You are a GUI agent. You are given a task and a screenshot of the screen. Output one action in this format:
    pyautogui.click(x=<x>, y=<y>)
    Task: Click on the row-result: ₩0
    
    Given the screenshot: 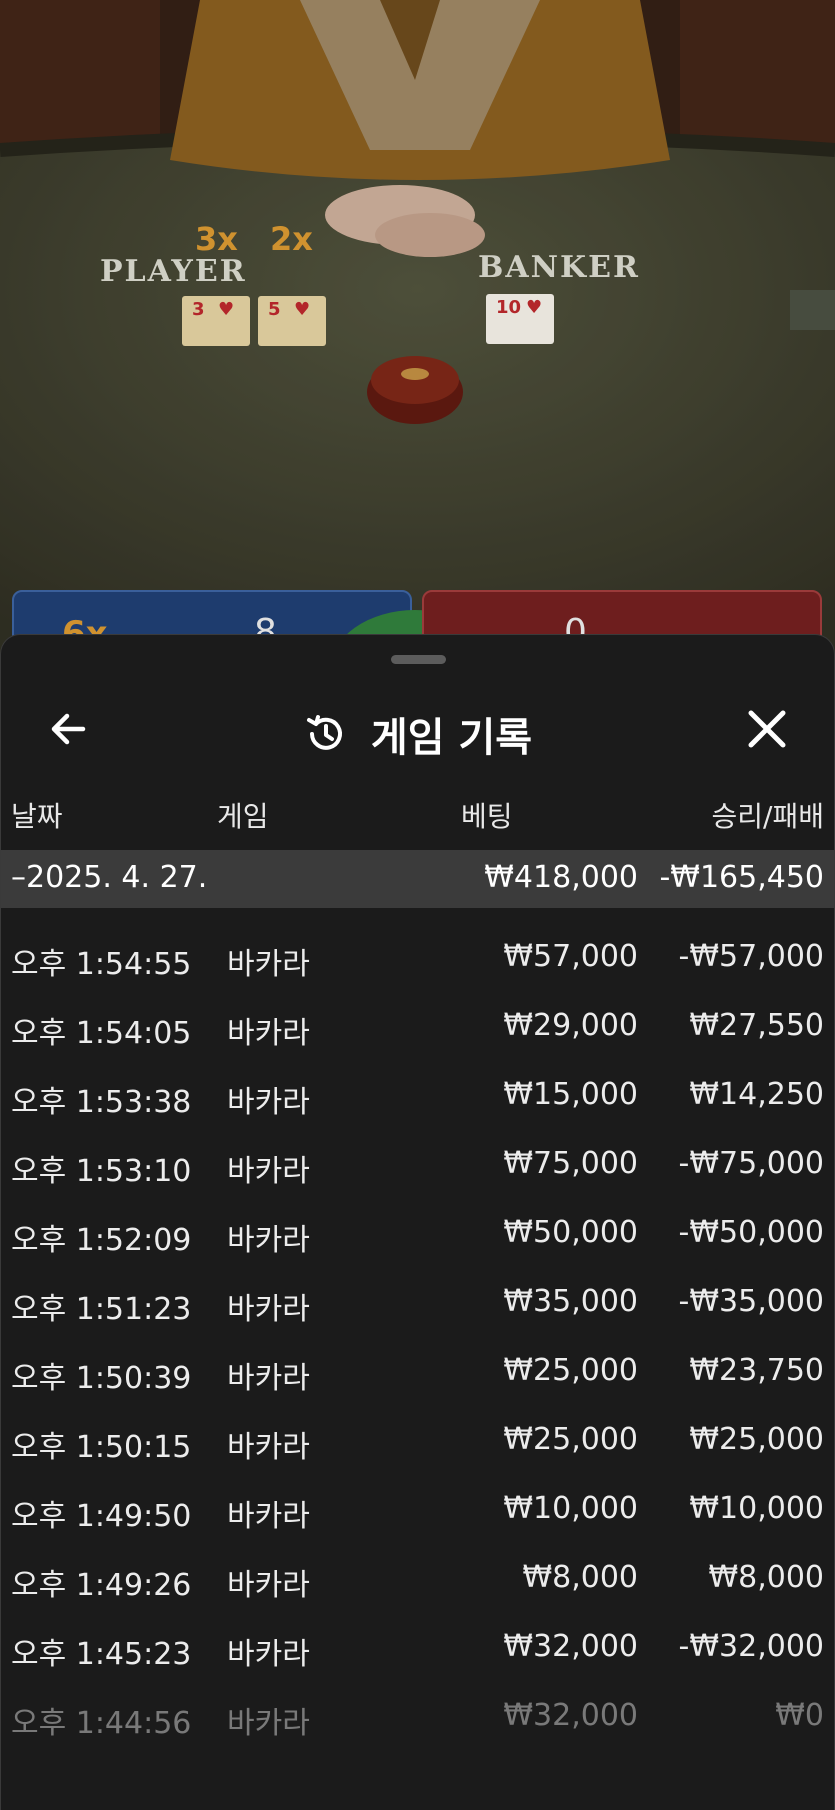 What is the action you would take?
    pyautogui.click(x=799, y=1715)
    